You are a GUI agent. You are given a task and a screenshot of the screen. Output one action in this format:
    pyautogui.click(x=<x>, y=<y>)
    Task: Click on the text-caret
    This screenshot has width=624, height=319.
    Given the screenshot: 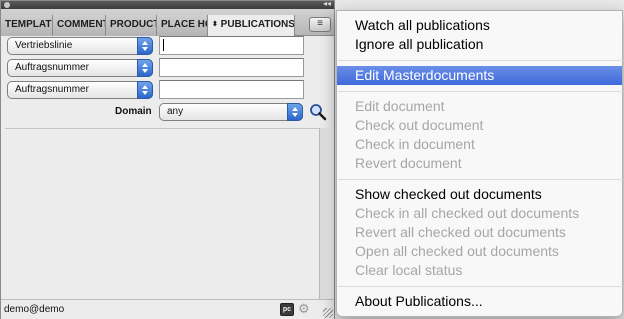 What is the action you would take?
    pyautogui.click(x=163, y=45)
    